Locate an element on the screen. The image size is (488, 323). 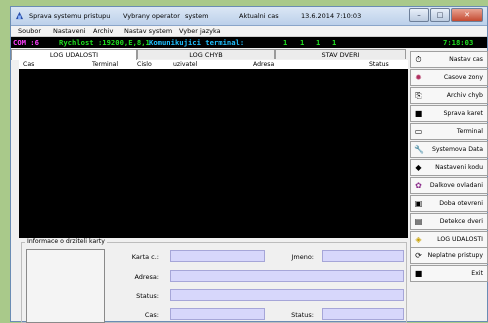
address-label: Adresa: is located at coordinates (146, 277).